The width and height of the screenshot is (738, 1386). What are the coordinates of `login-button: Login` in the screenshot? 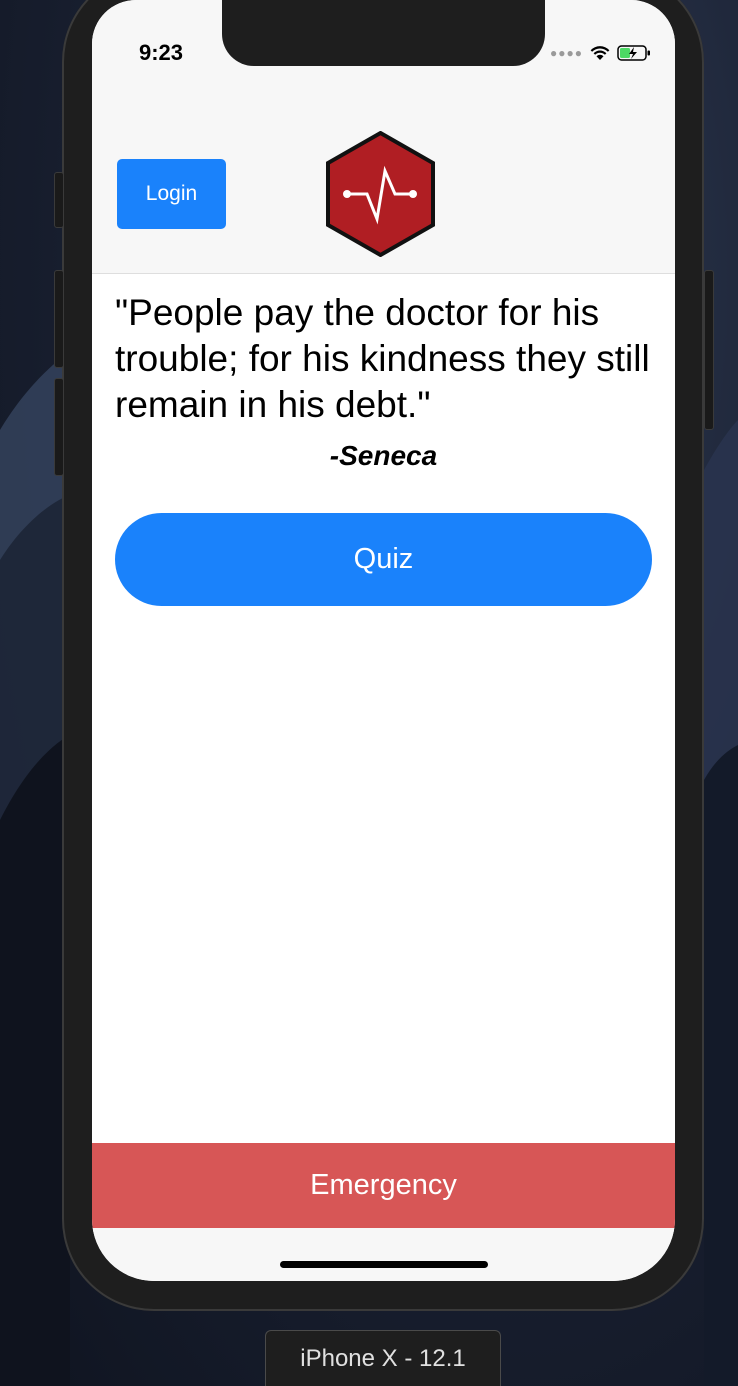 It's located at (171, 194).